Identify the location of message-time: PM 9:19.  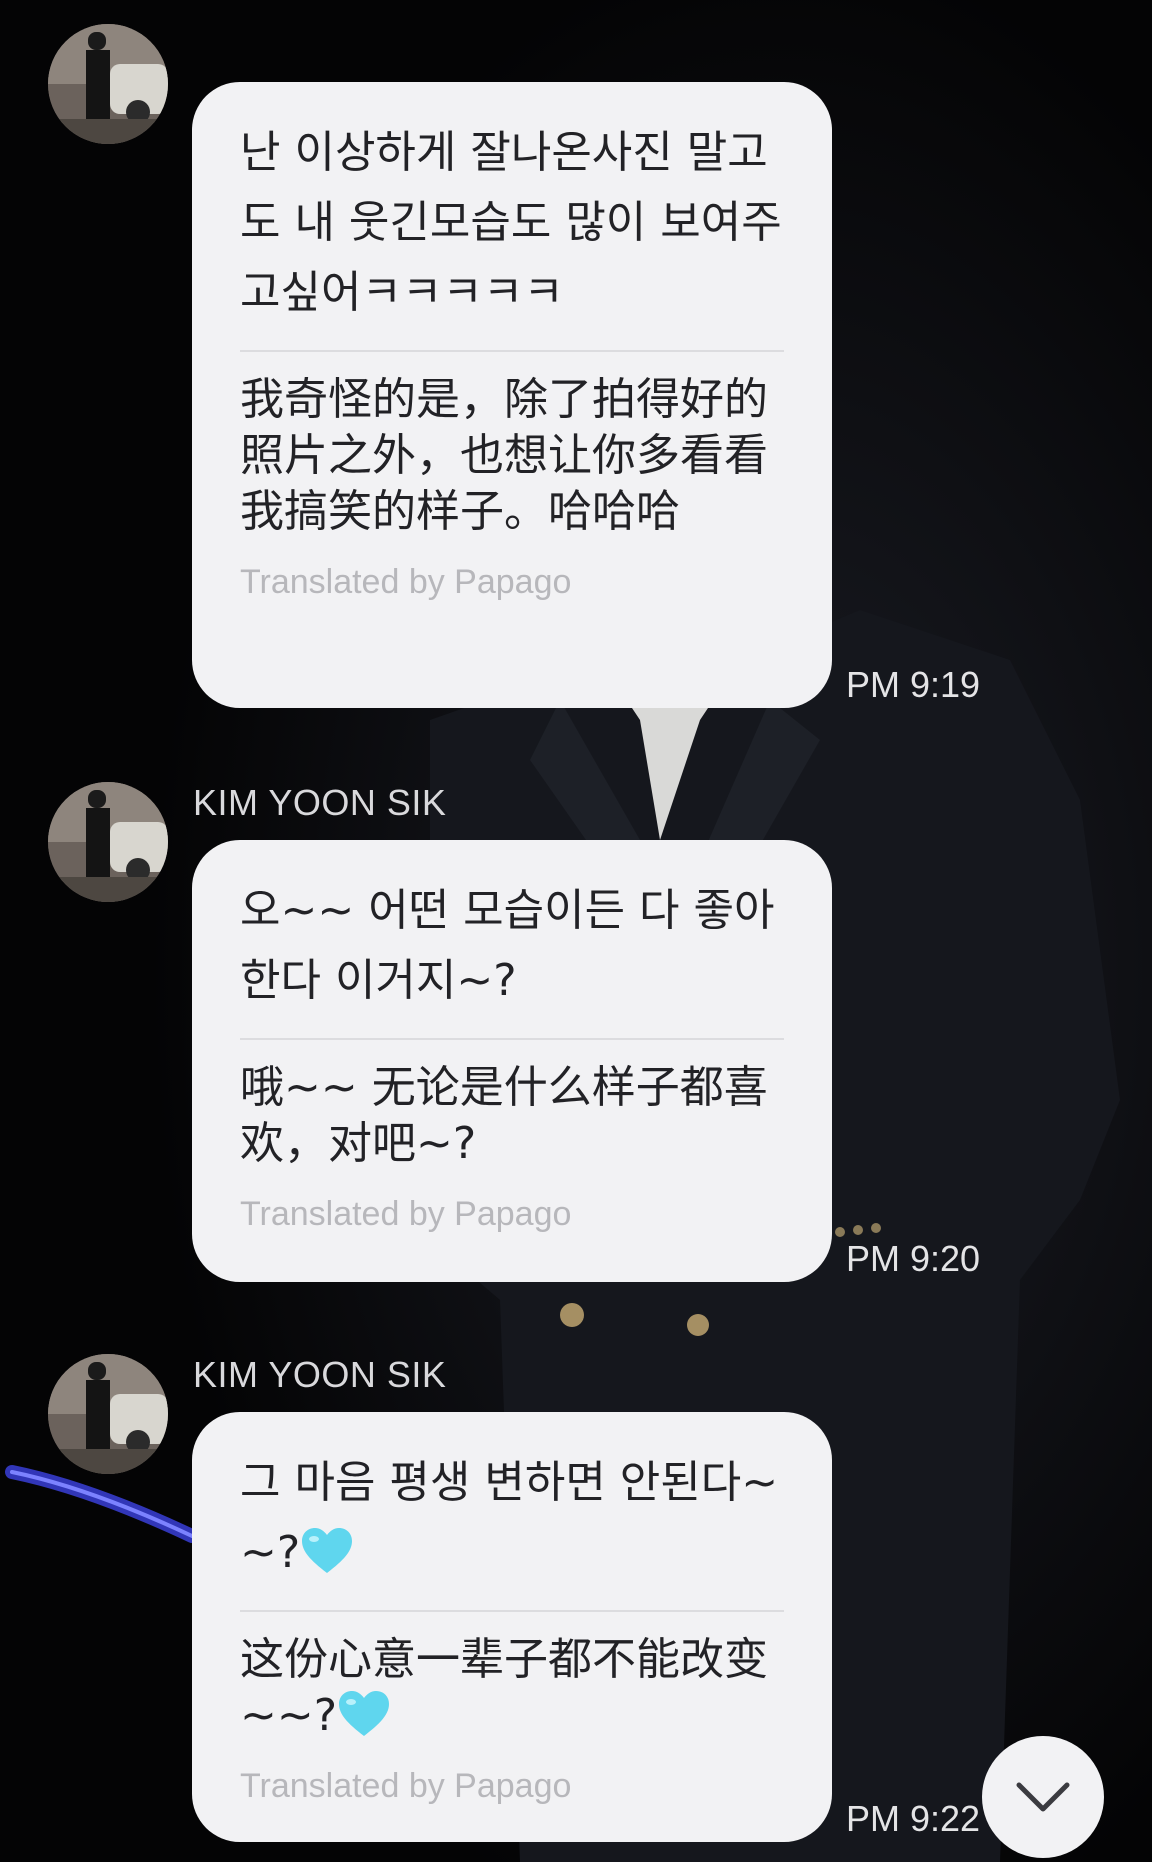
(913, 684).